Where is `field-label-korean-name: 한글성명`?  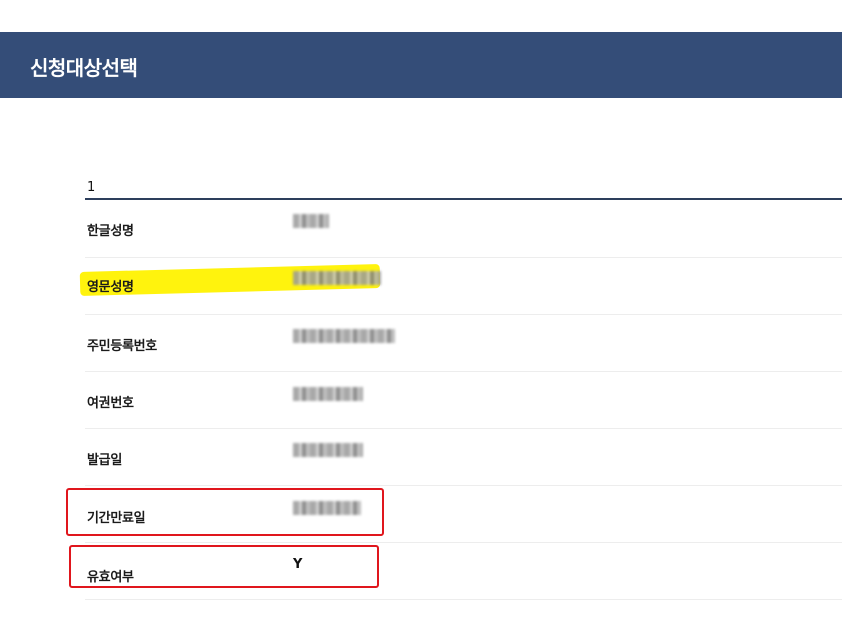 field-label-korean-name: 한글성명 is located at coordinates (110, 231).